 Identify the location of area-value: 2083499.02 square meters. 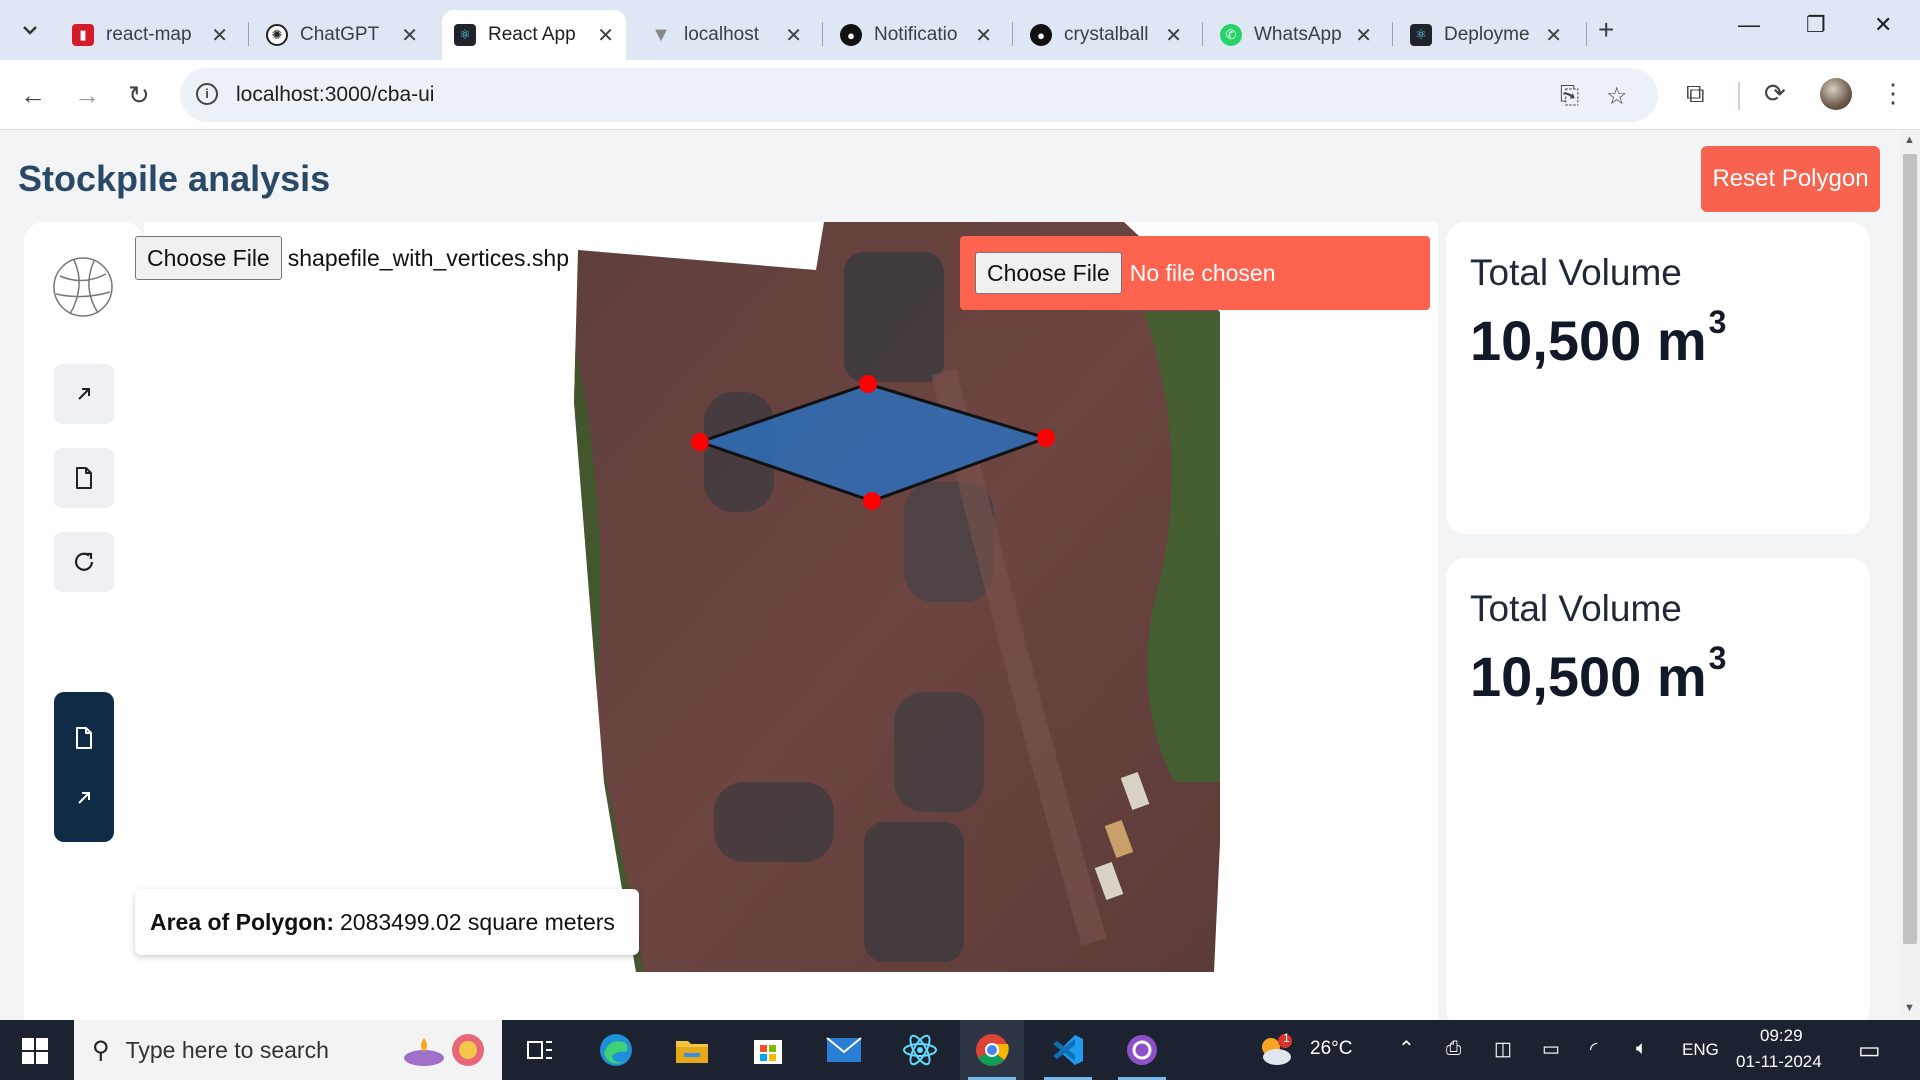
(477, 921).